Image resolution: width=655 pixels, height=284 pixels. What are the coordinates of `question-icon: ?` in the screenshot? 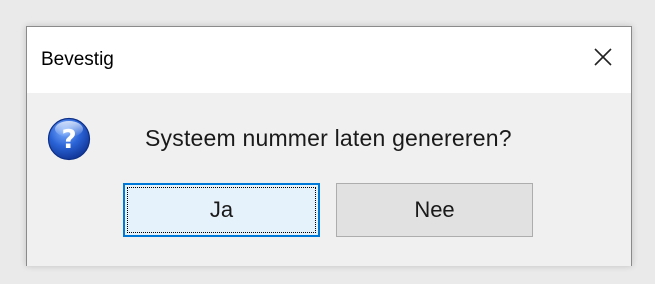 It's located at (69, 139).